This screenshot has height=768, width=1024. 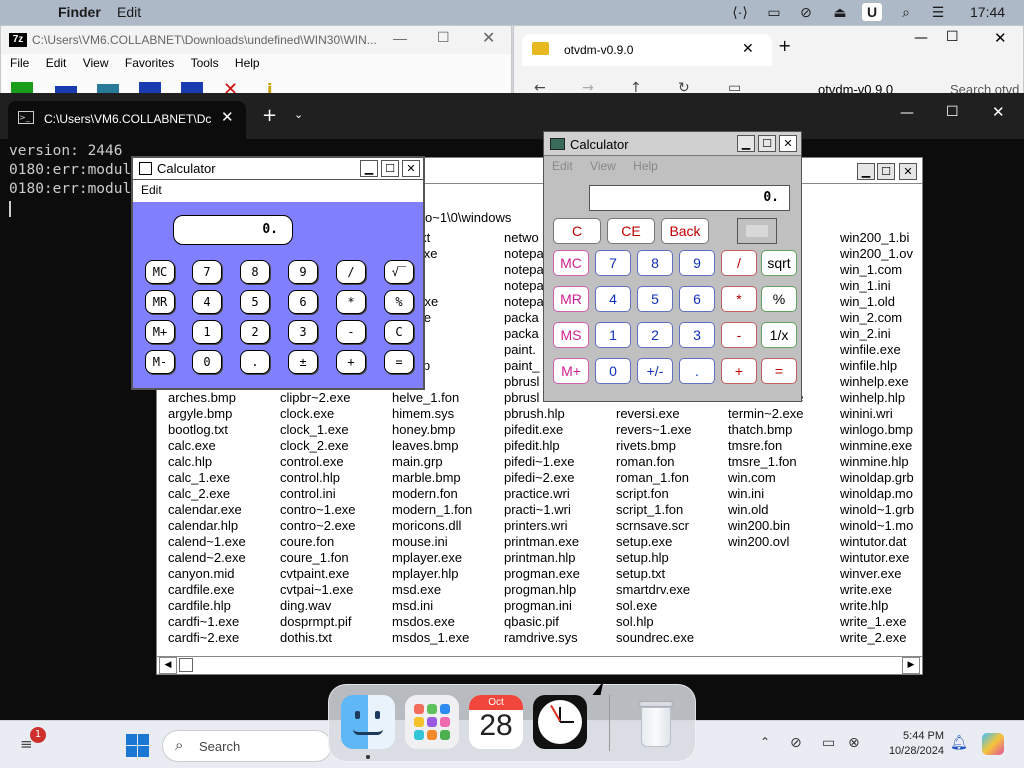 What do you see at coordinates (613, 371) in the screenshot?
I see `calc2-key-button: 0` at bounding box center [613, 371].